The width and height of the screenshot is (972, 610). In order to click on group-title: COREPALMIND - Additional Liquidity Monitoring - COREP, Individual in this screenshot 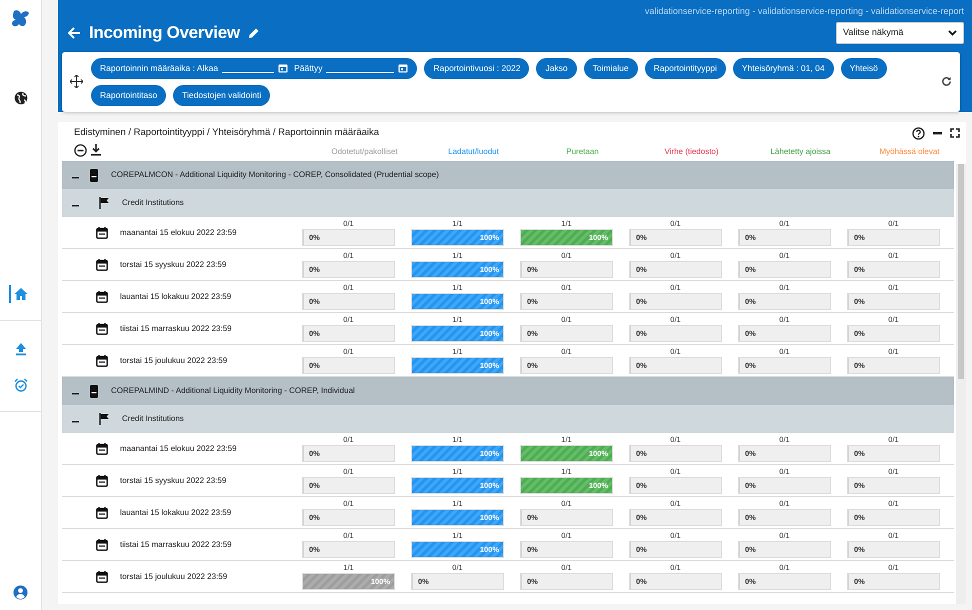, I will do `click(233, 391)`.